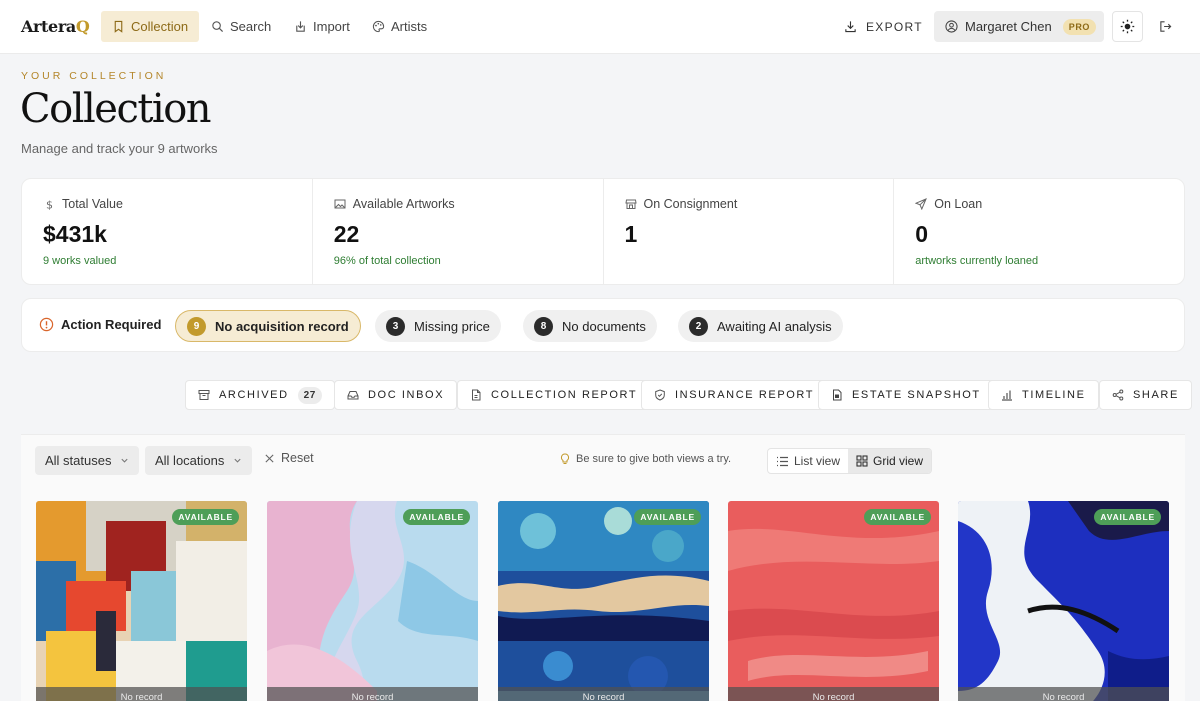 This screenshot has width=1200, height=701. What do you see at coordinates (399, 26) in the screenshot?
I see `nav-item-artists: Artists` at bounding box center [399, 26].